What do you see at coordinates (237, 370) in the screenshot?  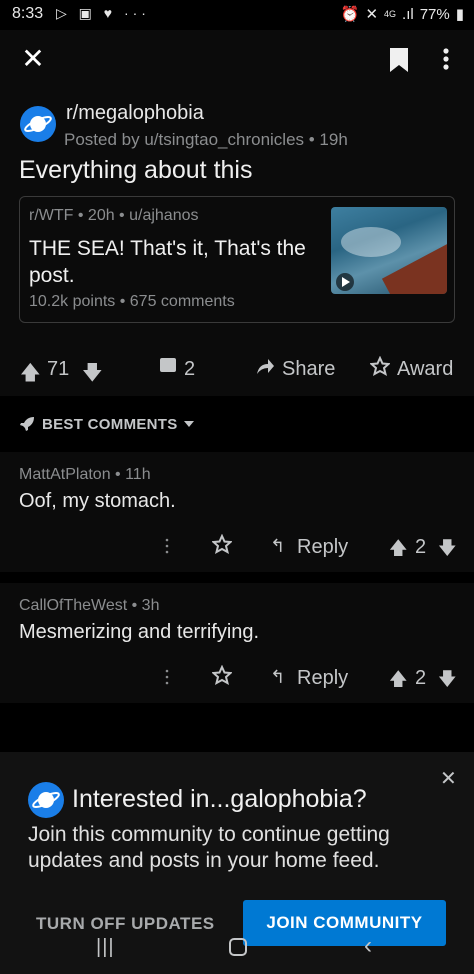 I see `post-actions: 🡅 71 🡇 2 Share Award` at bounding box center [237, 370].